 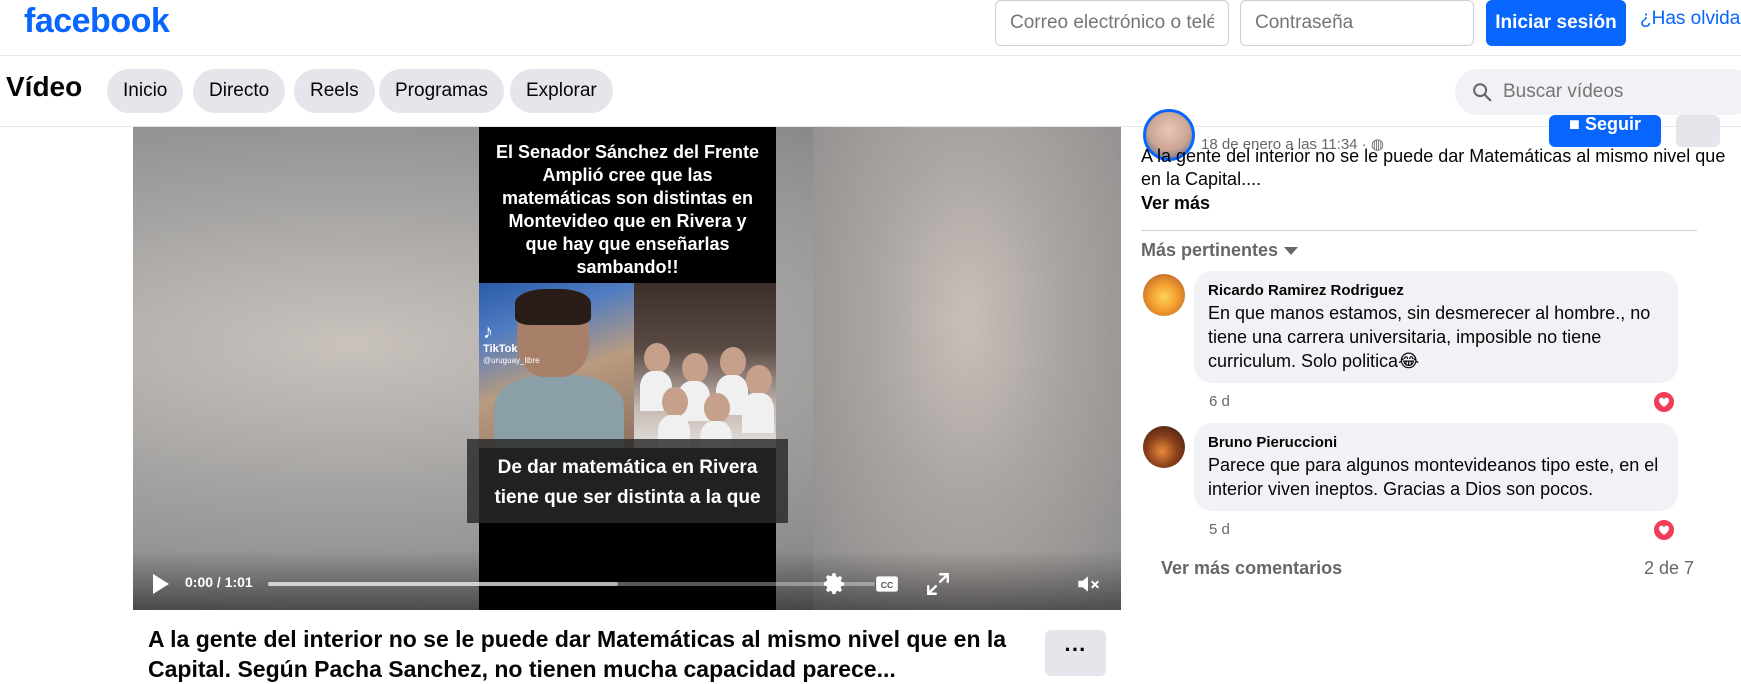 What do you see at coordinates (1175, 203) in the screenshot?
I see `see-more-link: Ver más` at bounding box center [1175, 203].